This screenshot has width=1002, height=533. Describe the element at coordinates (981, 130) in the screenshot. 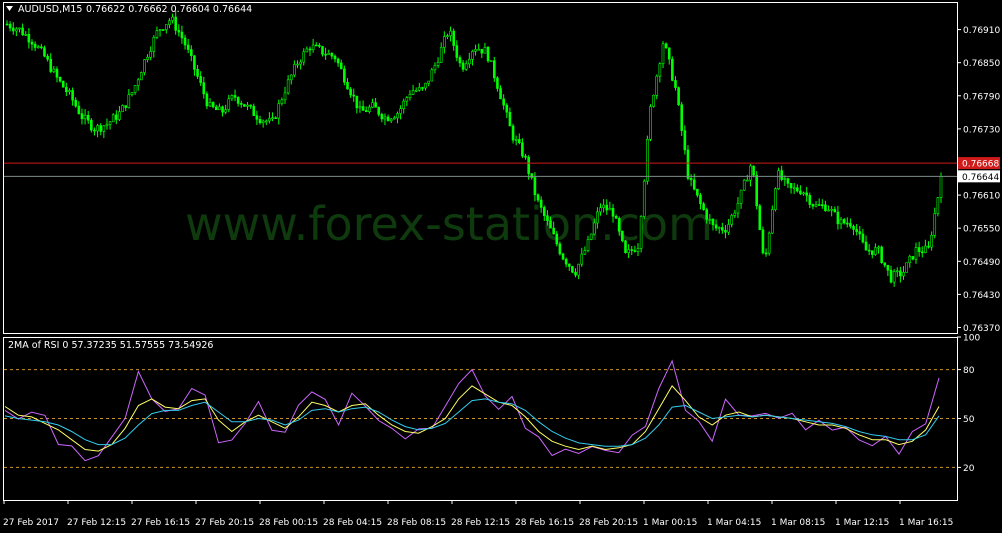

I see `price-tick-label: 0.76730` at that location.